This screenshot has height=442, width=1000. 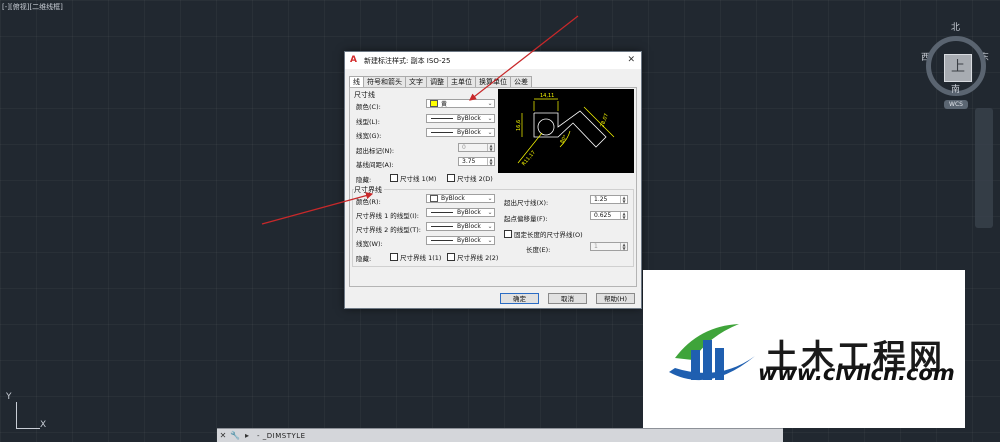 What do you see at coordinates (387, 216) in the screenshot?
I see `ext-line1-linetype-label: 尺寸界线 1 的线型(I):` at bounding box center [387, 216].